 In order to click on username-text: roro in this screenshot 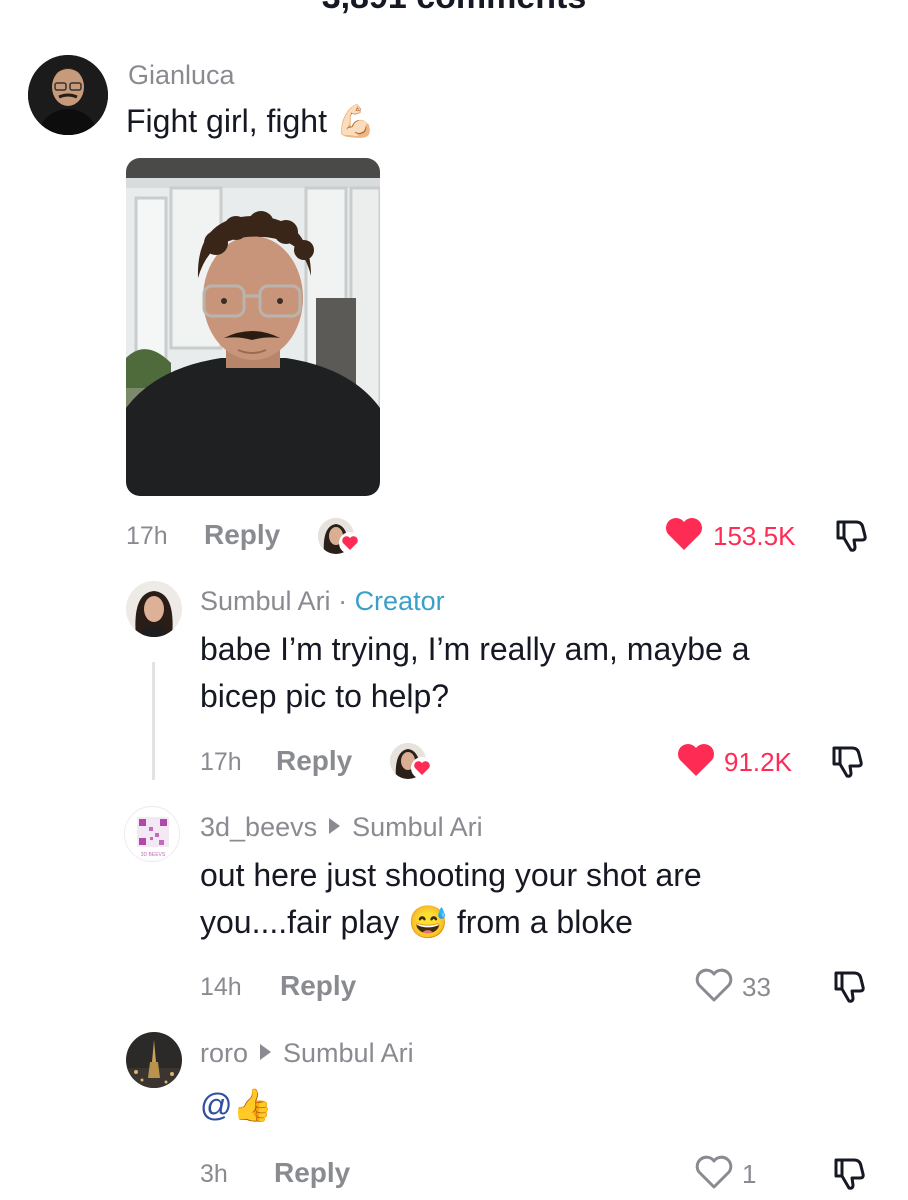, I will do `click(224, 1053)`.